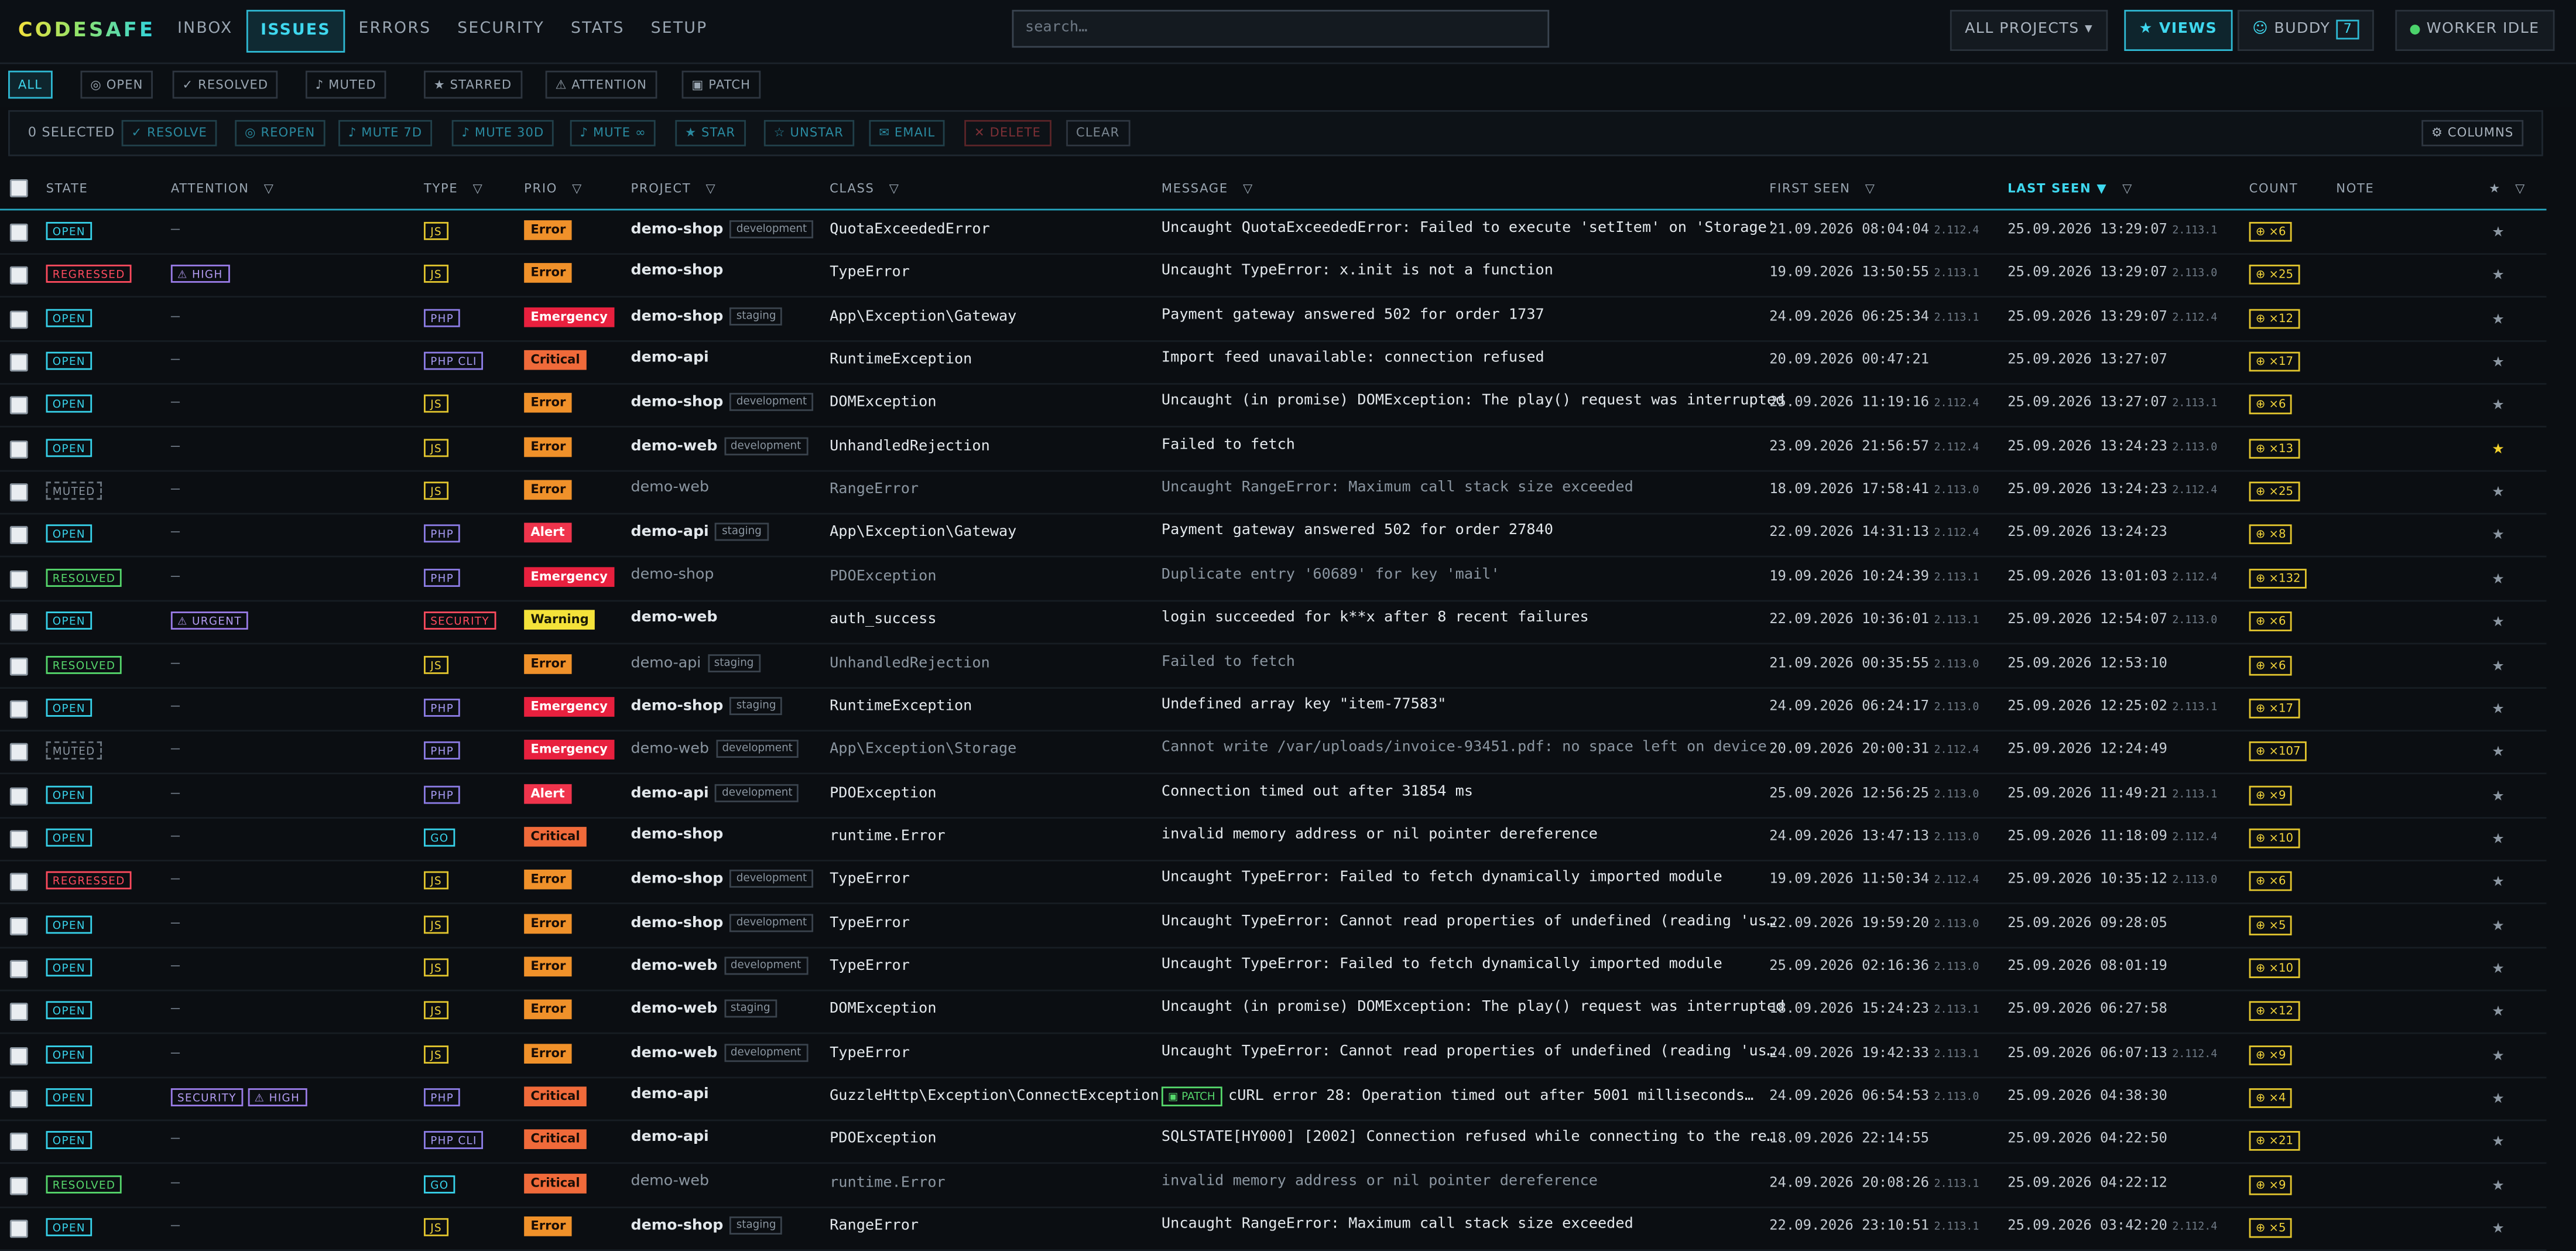  What do you see at coordinates (225, 85) in the screenshot?
I see `filter-resolved: ✓ RESOLVED` at bounding box center [225, 85].